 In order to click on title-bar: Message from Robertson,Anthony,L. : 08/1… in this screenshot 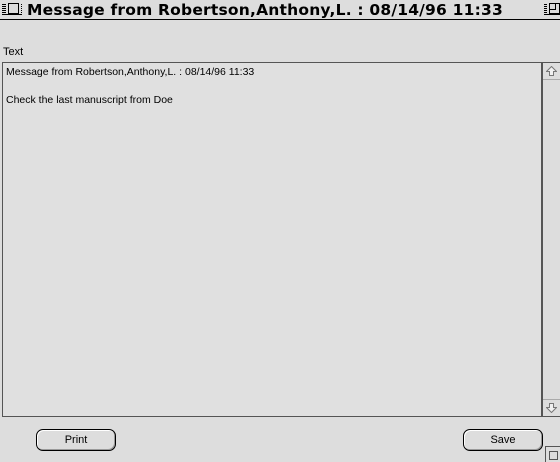, I will do `click(280, 10)`.